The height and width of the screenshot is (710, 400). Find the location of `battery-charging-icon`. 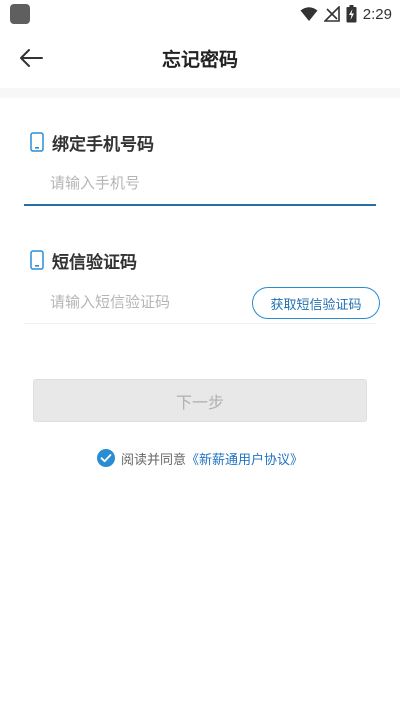

battery-charging-icon is located at coordinates (351, 14).